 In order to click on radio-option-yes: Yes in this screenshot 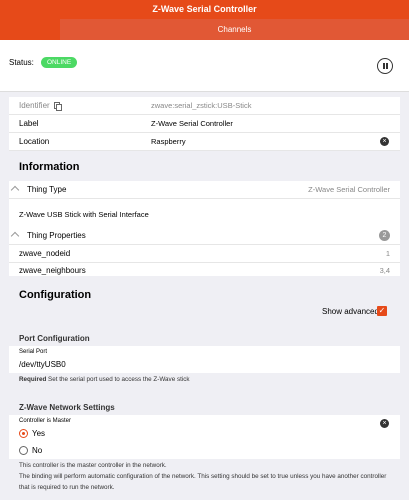, I will do `click(204, 435)`.